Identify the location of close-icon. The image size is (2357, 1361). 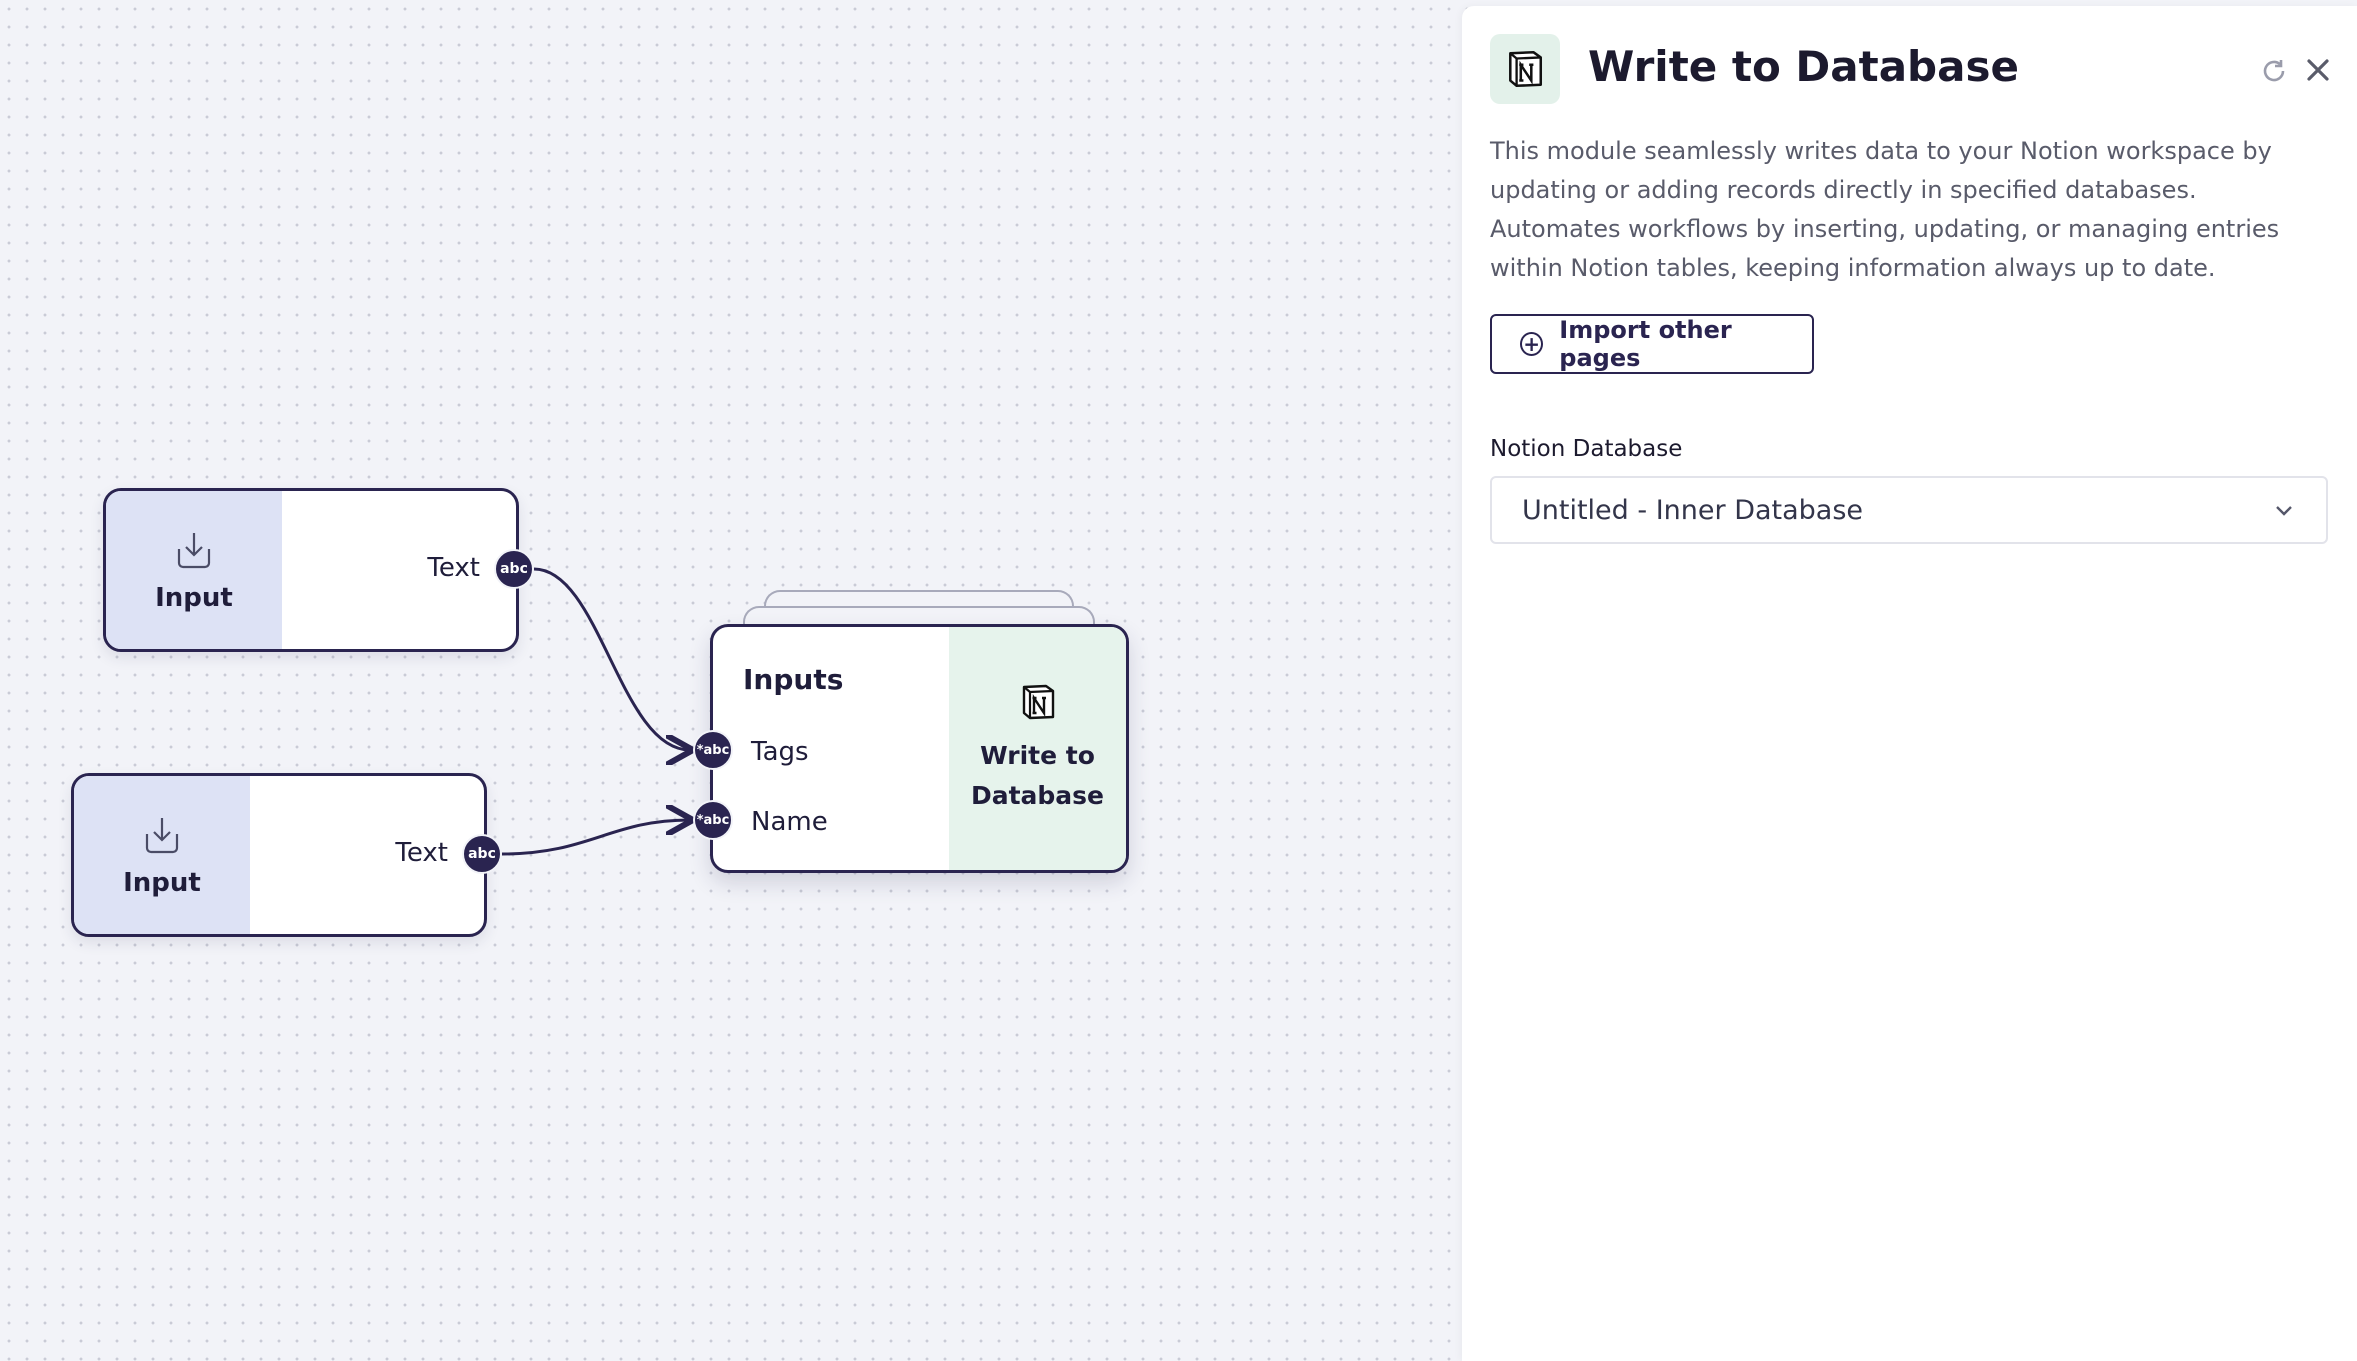
(2318, 70).